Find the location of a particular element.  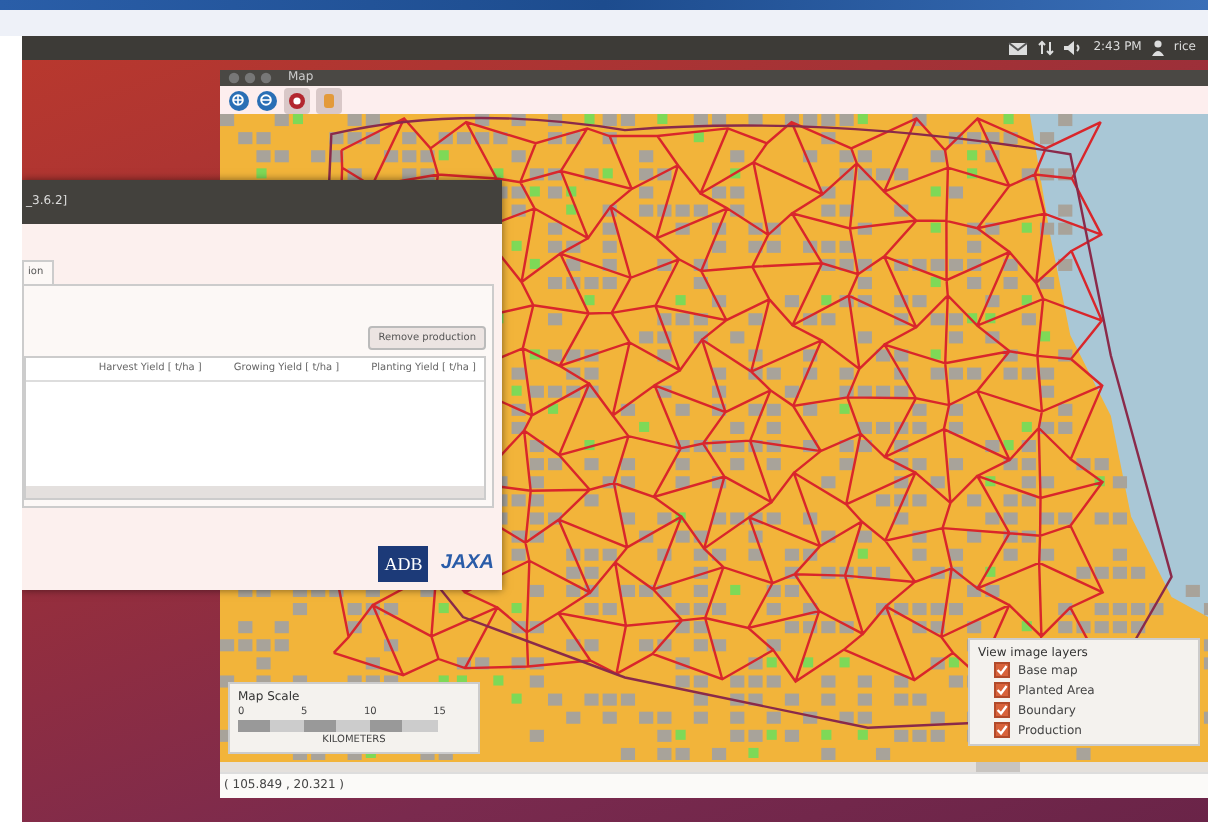

adb-logo: ADB is located at coordinates (403, 564).